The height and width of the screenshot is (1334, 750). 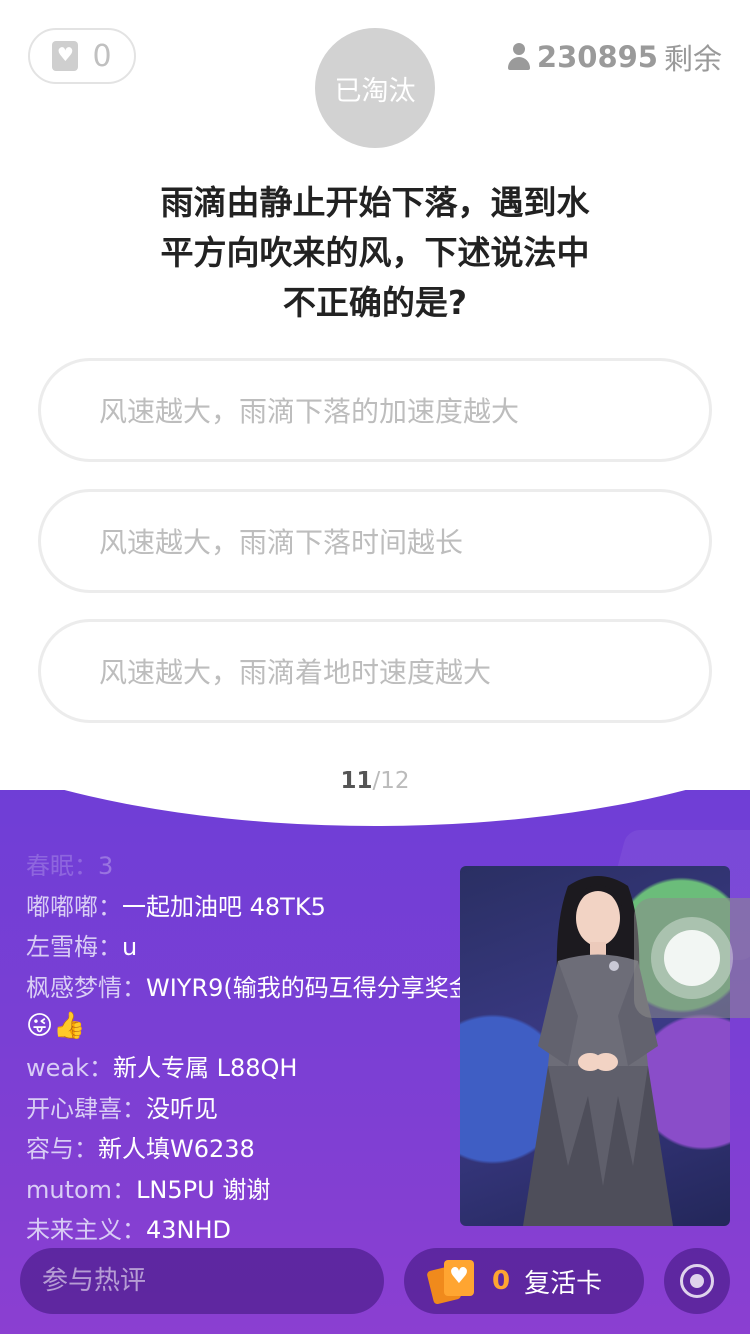 I want to click on question-line: 雨滴由静止开始下落，遇到水, so click(x=375, y=202).